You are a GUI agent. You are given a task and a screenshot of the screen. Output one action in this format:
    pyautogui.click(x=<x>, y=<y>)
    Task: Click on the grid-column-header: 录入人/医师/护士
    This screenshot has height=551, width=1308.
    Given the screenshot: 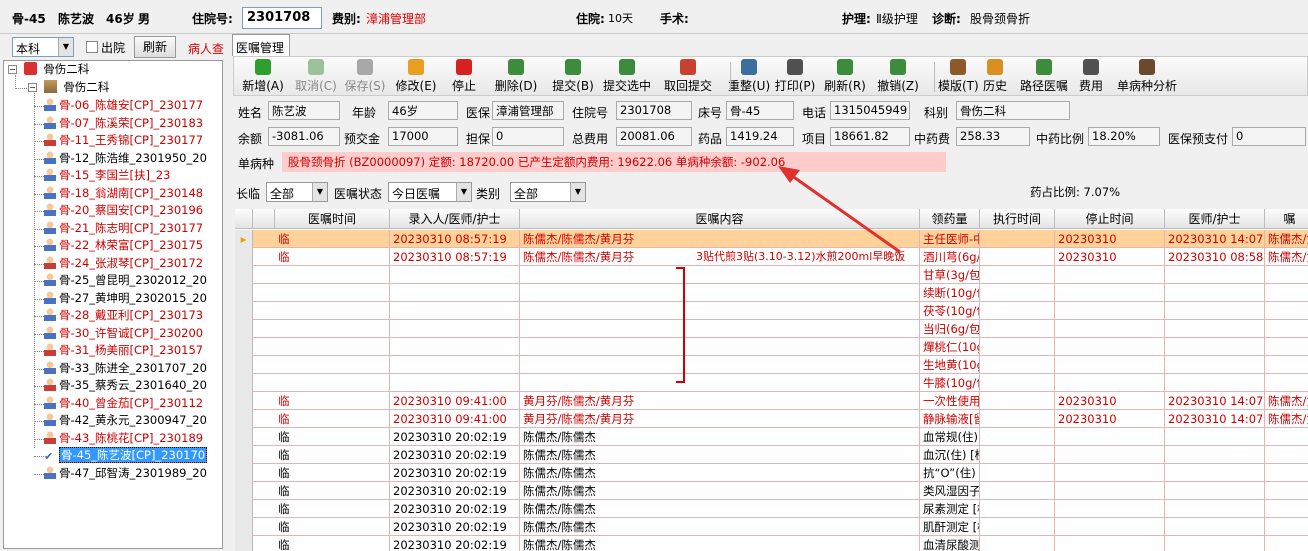 What is the action you would take?
    pyautogui.click(x=455, y=219)
    